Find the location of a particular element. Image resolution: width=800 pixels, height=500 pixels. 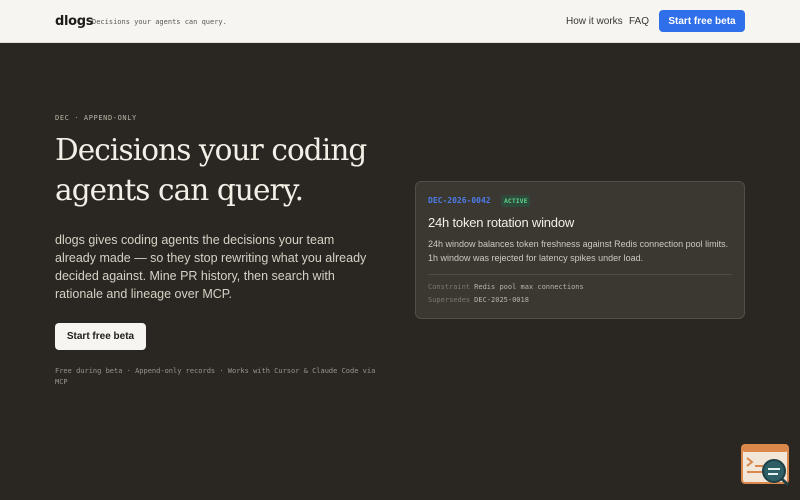

meta-row-supersedes: Supersedes DEC-2025-0018 is located at coordinates (478, 300).